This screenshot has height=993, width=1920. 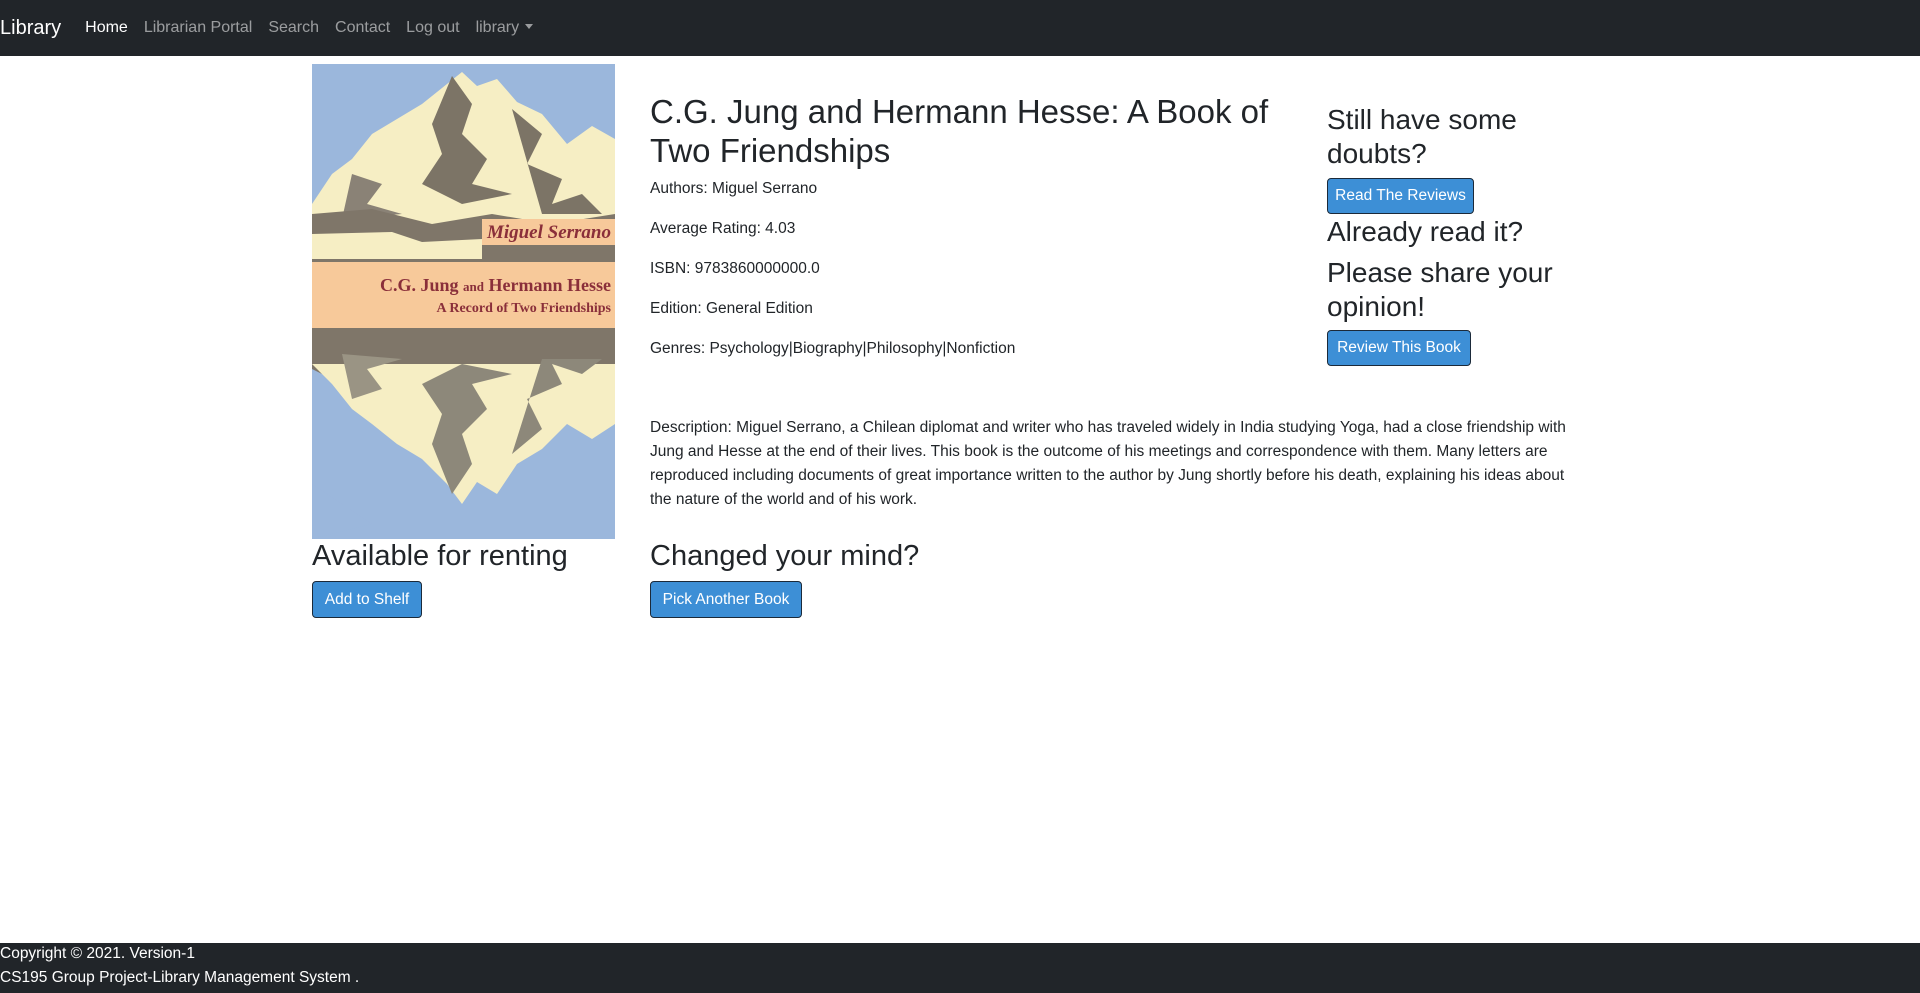 I want to click on already-read-heading: Already read it?, so click(x=1425, y=231).